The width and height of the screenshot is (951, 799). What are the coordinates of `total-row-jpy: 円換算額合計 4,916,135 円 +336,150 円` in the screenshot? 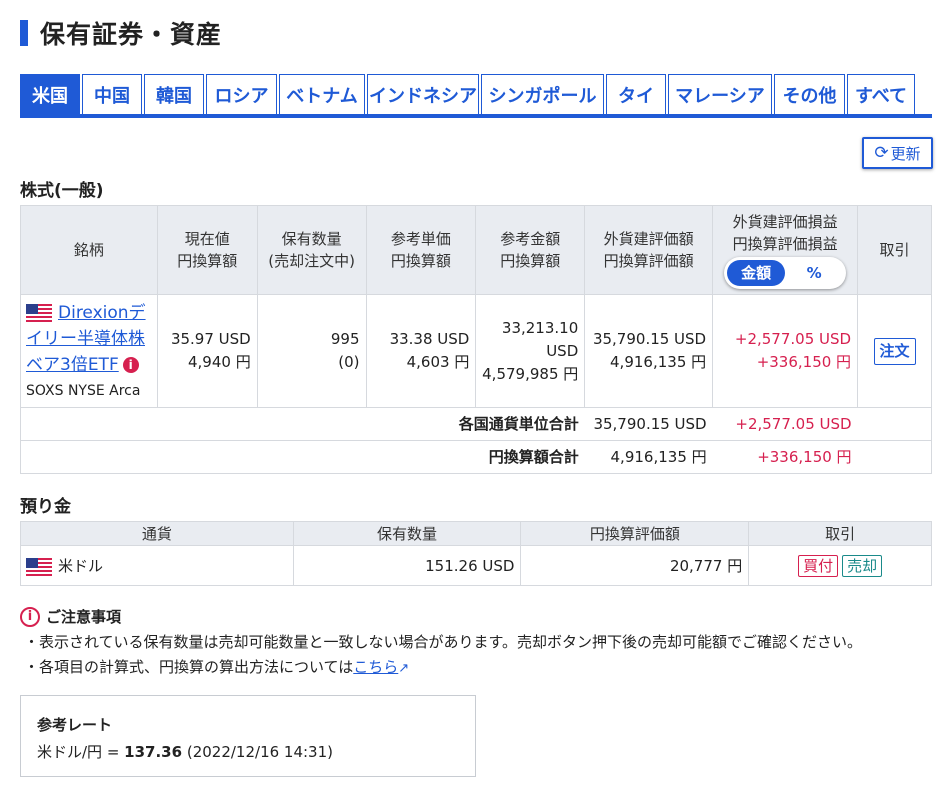 It's located at (475, 457).